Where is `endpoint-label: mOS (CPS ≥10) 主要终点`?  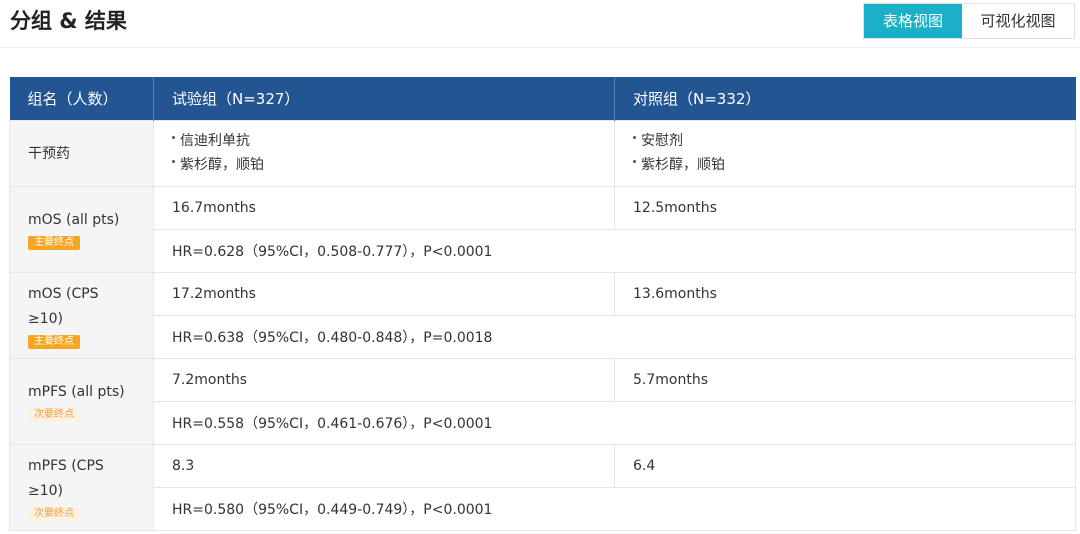
endpoint-label: mOS (CPS ≥10) 主要终点 is located at coordinates (81, 315).